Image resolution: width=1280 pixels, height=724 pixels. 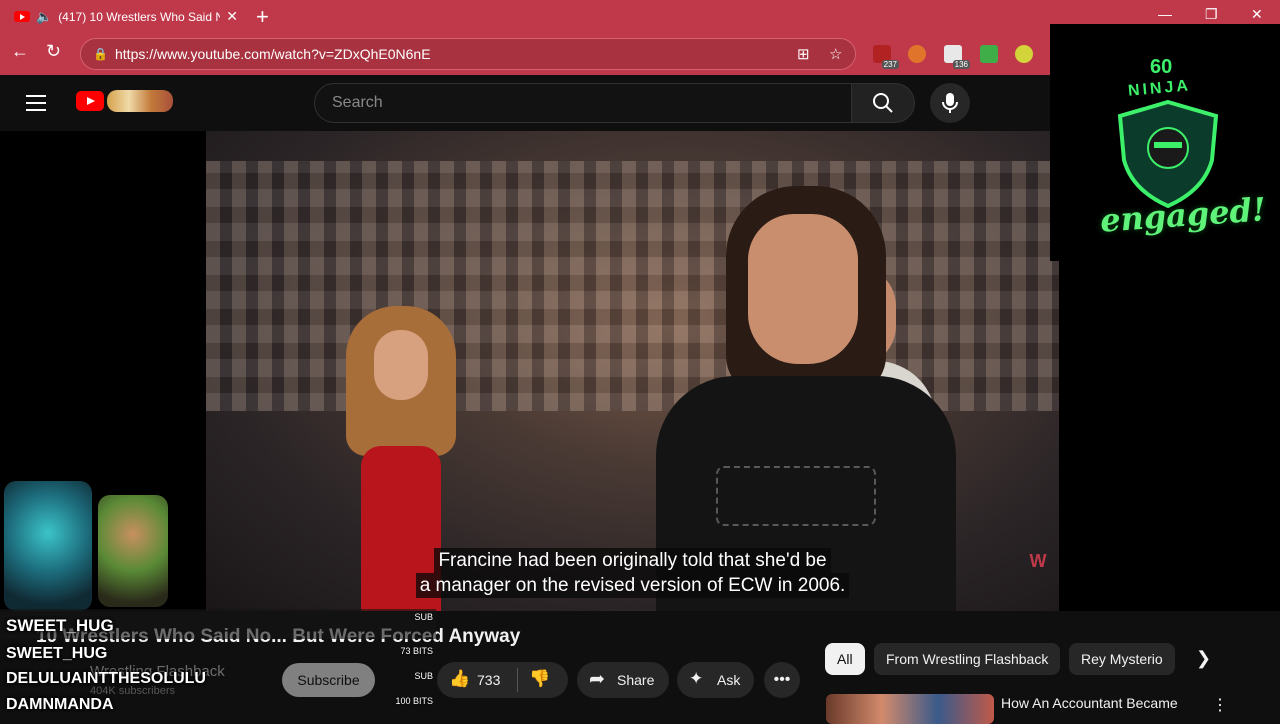 I want to click on streamer-avatars, so click(x=90, y=544).